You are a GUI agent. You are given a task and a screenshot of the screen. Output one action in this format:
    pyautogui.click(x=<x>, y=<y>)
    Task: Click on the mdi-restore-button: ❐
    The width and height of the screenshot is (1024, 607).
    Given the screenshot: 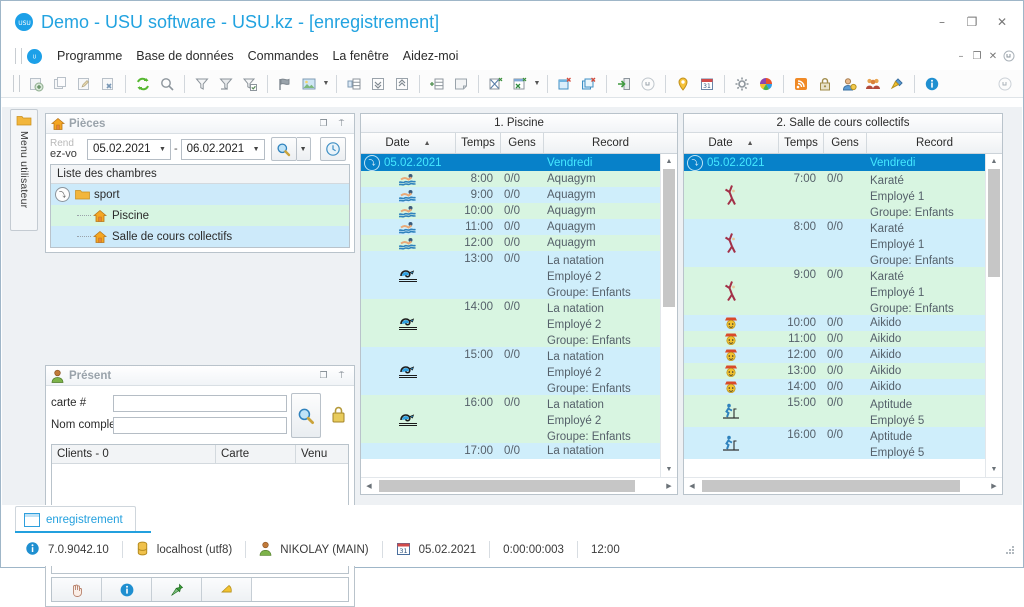 What is the action you would take?
    pyautogui.click(x=977, y=56)
    